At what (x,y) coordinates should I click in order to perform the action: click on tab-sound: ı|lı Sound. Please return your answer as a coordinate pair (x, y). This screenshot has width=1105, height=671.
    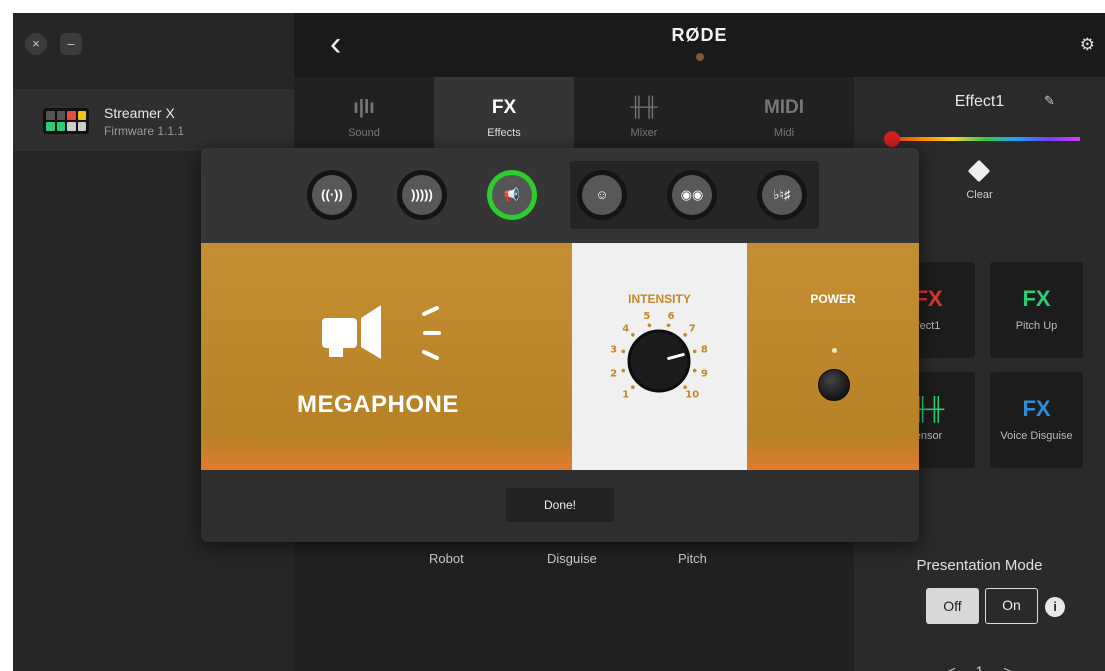
    Looking at the image, I should click on (364, 113).